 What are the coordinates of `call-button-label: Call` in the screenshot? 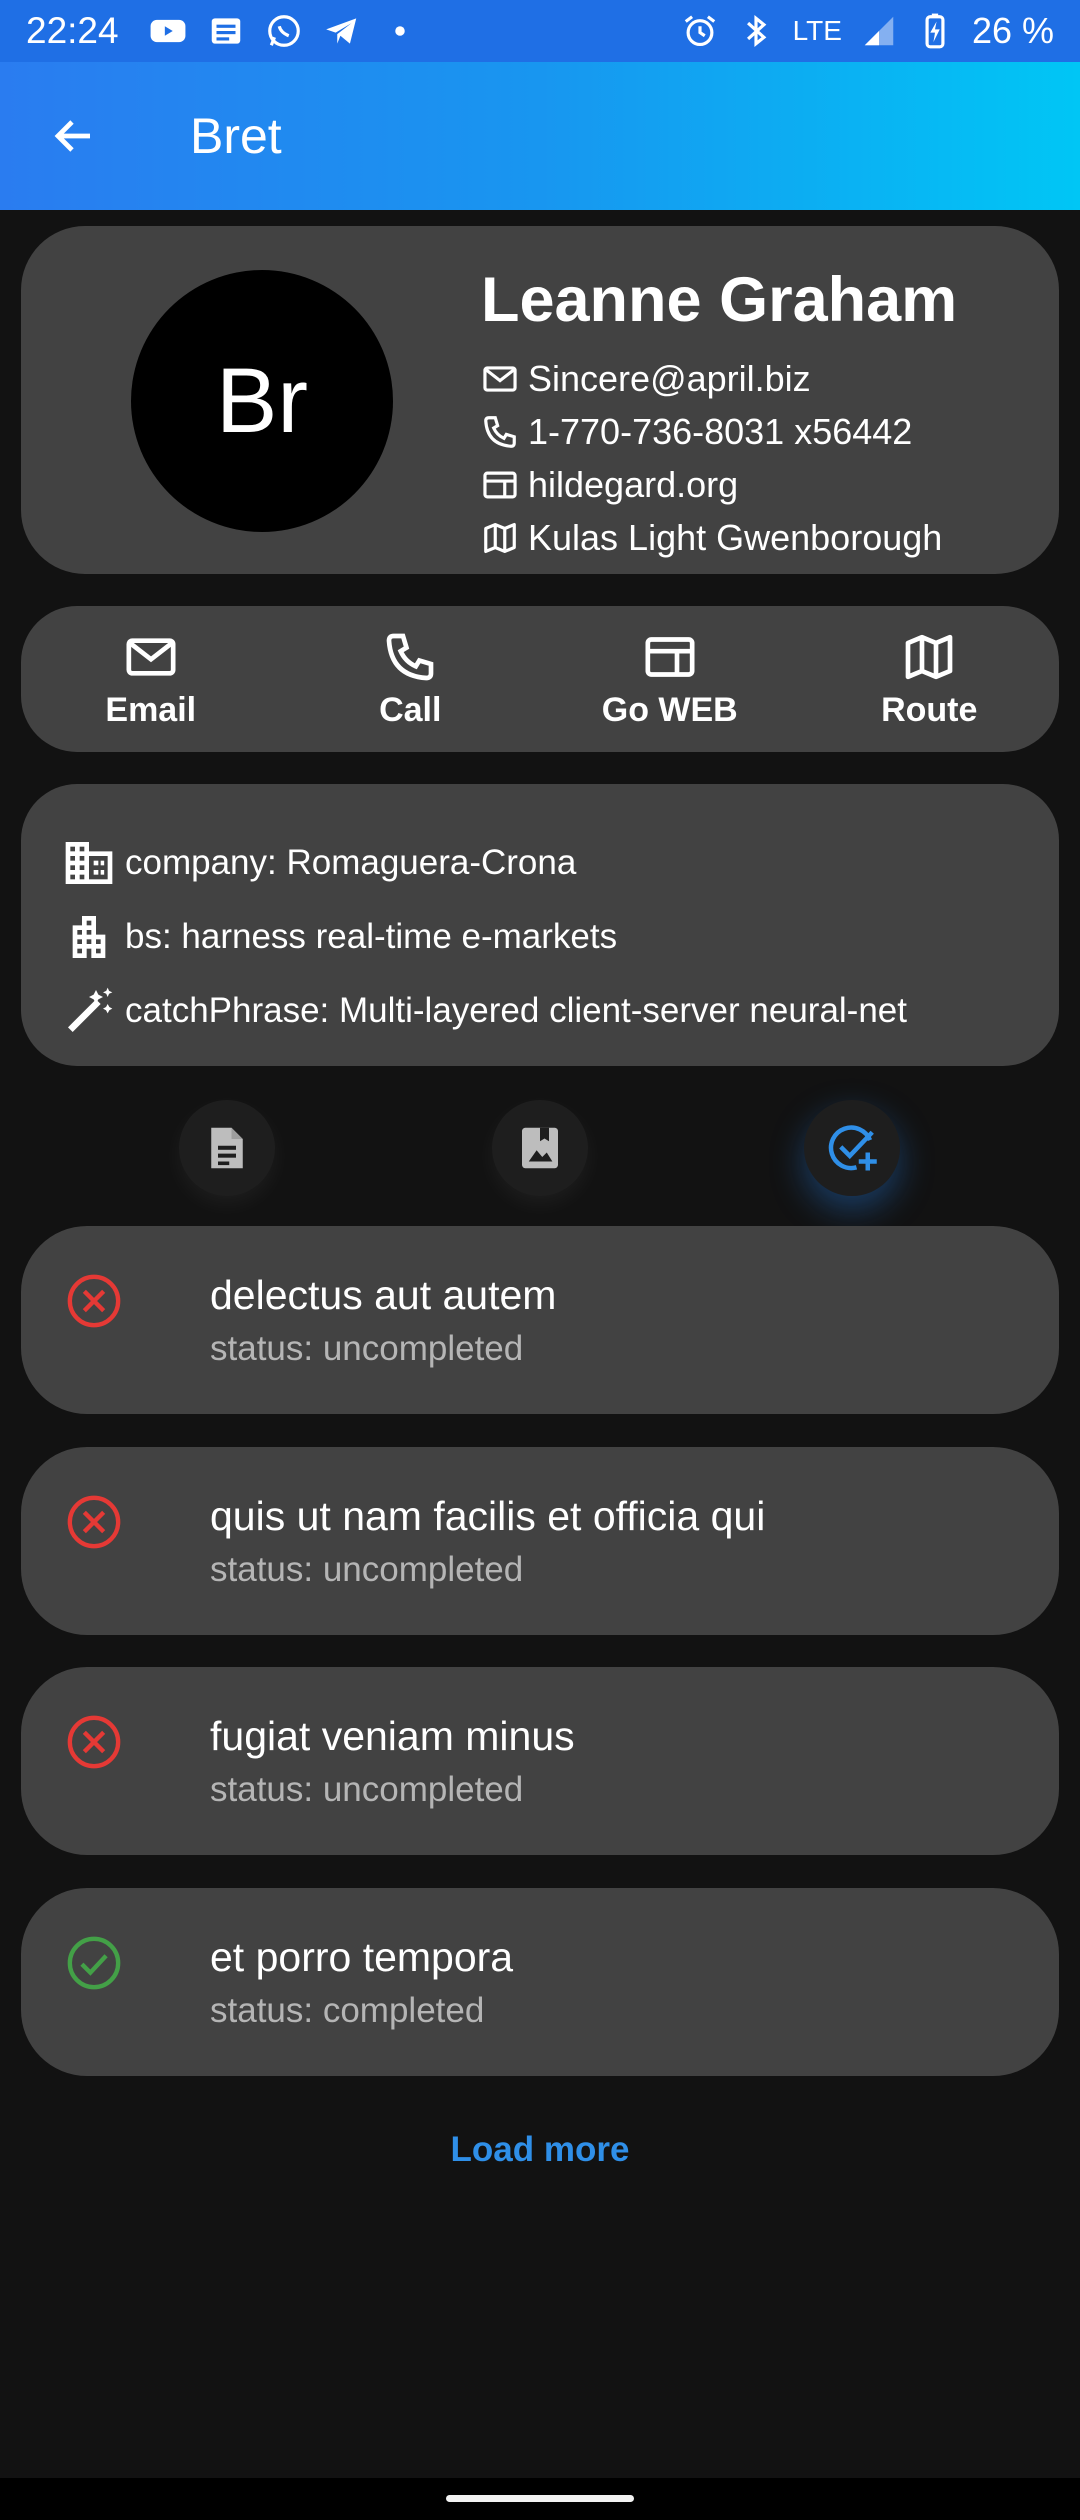 It's located at (410, 709).